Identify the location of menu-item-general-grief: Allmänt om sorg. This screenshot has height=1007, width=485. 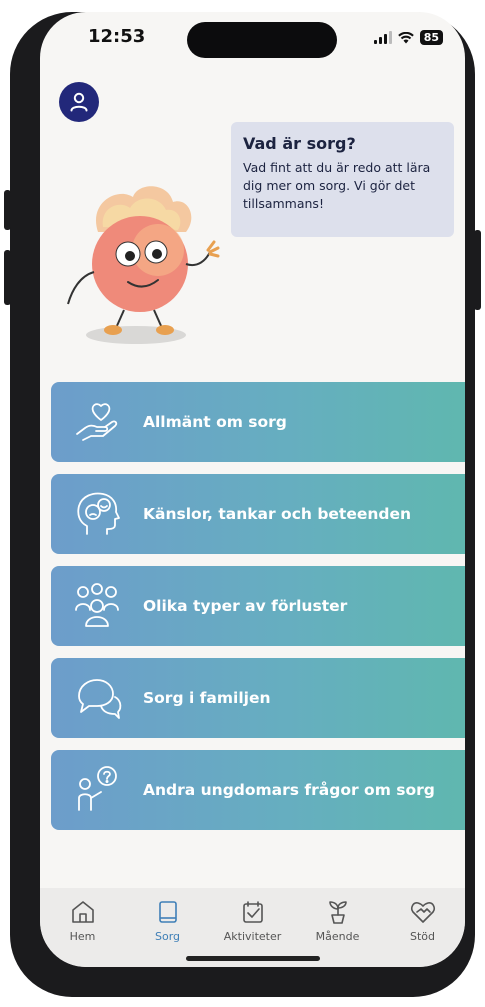
(258, 422).